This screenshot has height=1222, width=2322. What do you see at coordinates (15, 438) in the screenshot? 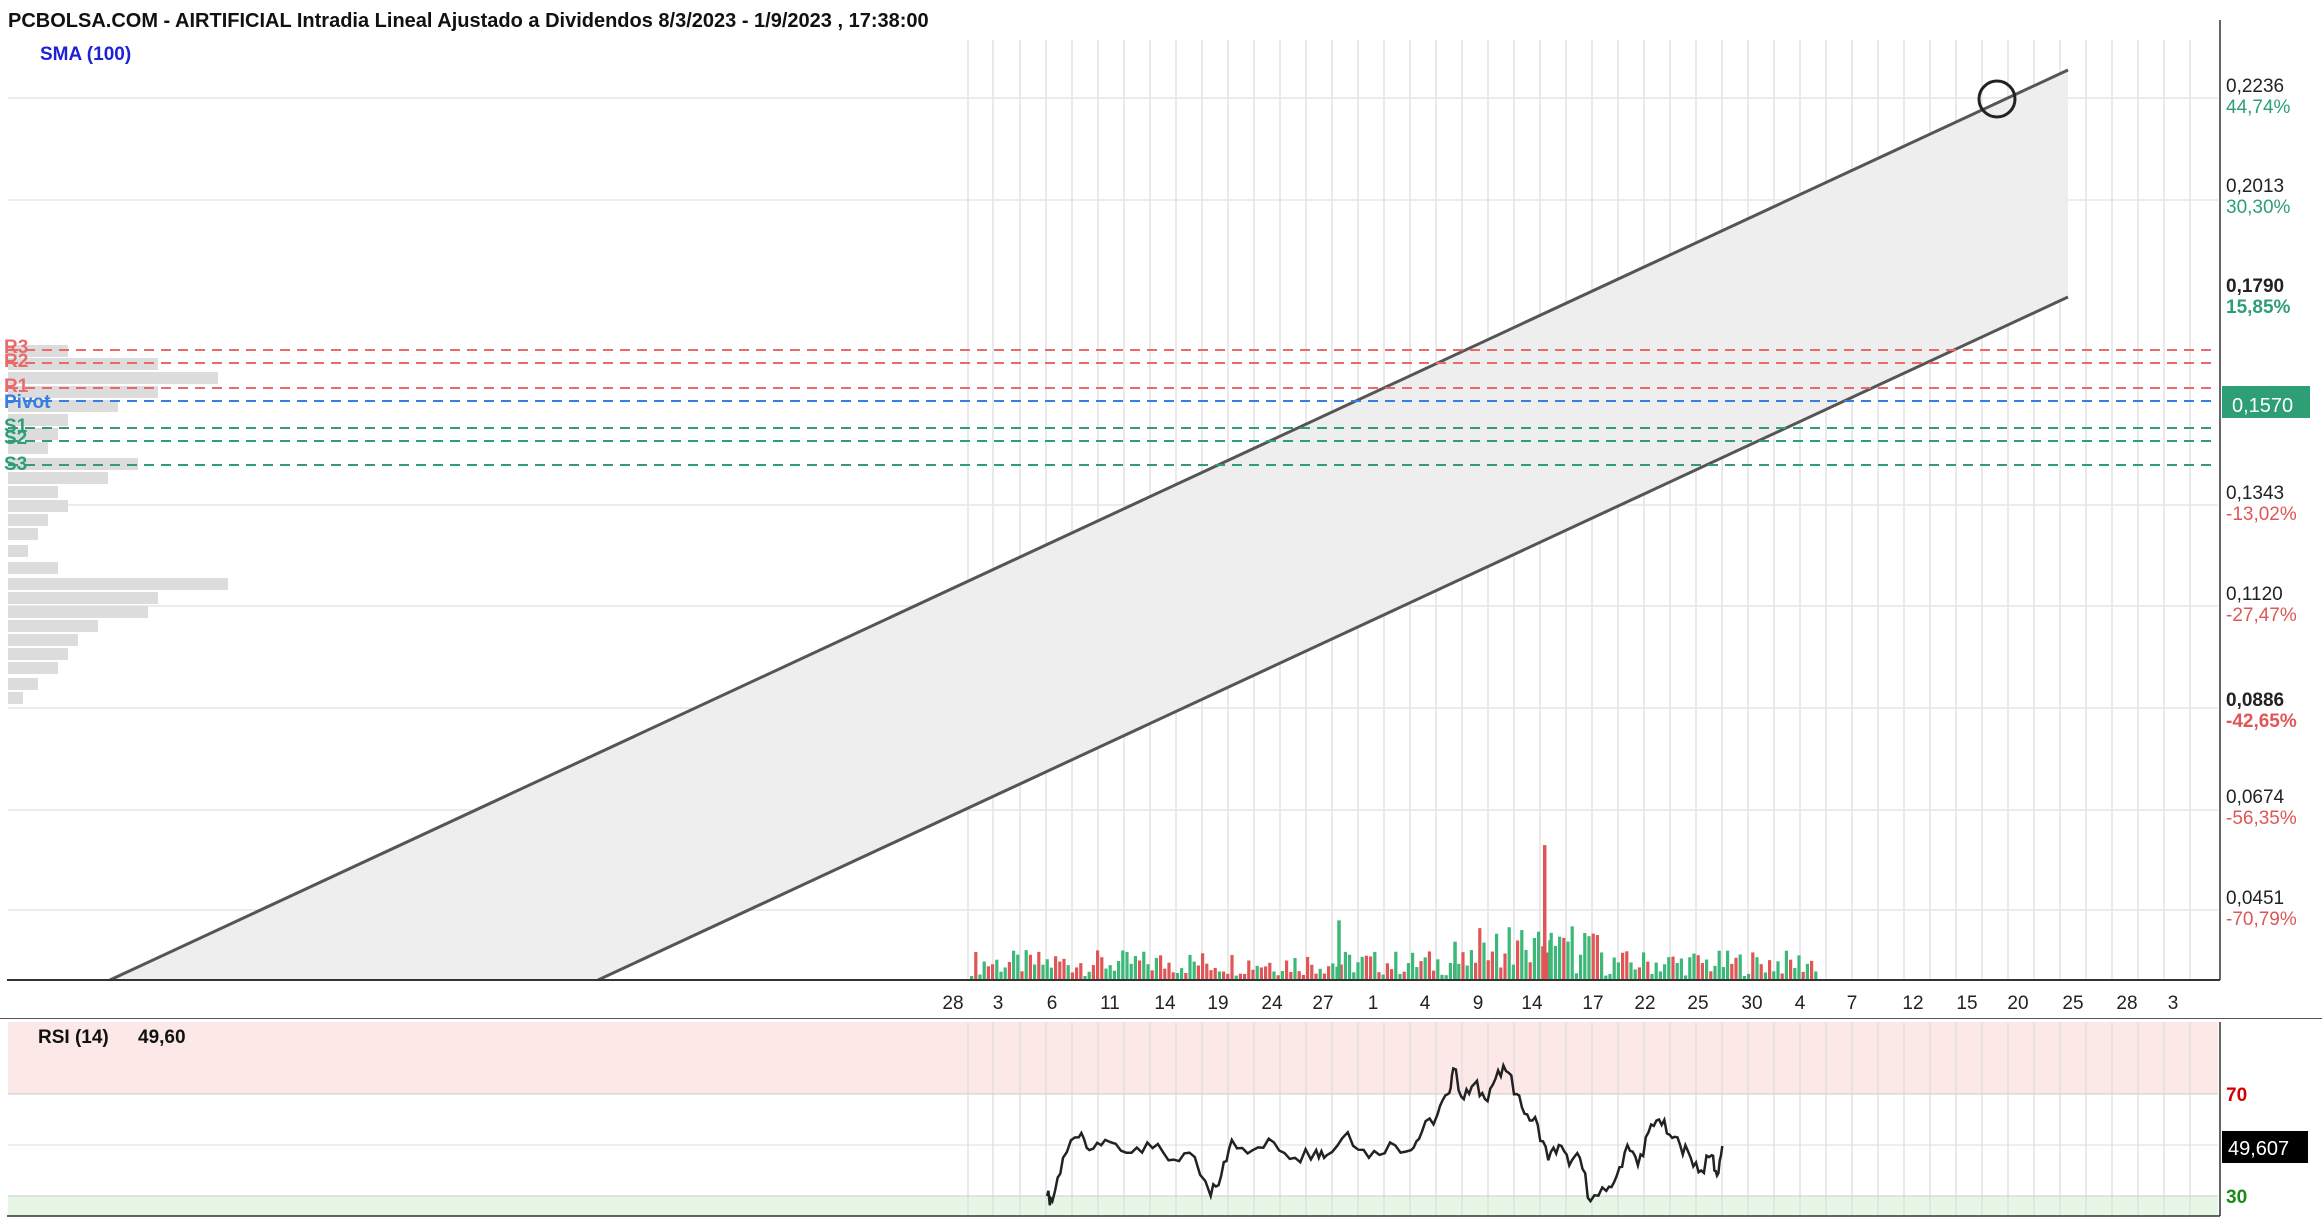
I see `level-label-s2: S2` at bounding box center [15, 438].